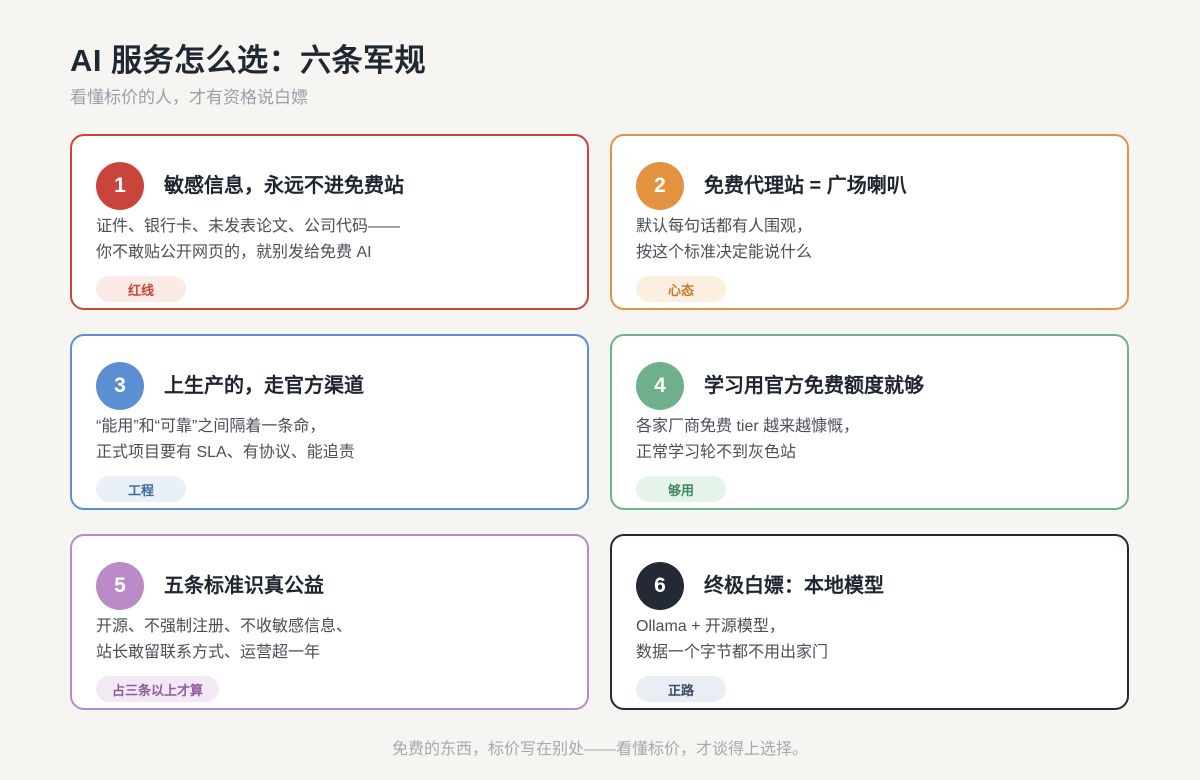 This screenshot has width=1200, height=780. Describe the element at coordinates (681, 289) in the screenshot. I see `card-tag: 心态` at that location.